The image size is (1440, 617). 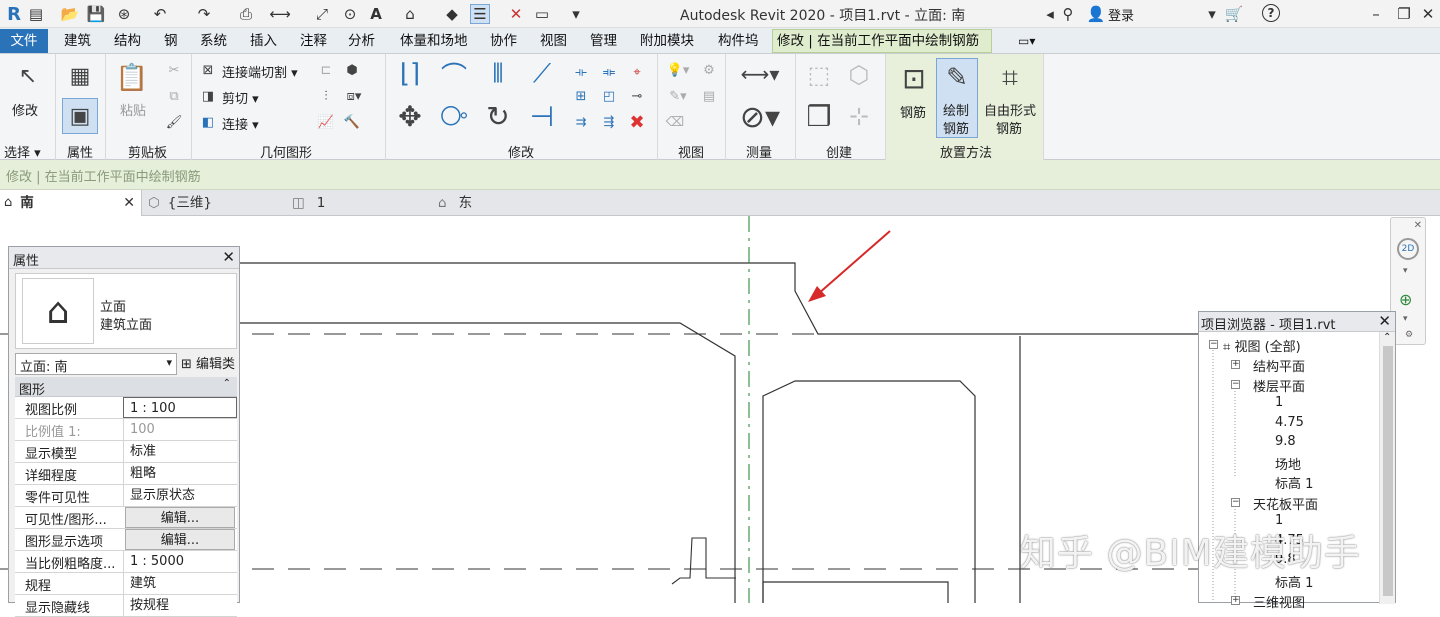 What do you see at coordinates (1285, 441) in the screenshot?
I see `tree-view-item: 9.8` at bounding box center [1285, 441].